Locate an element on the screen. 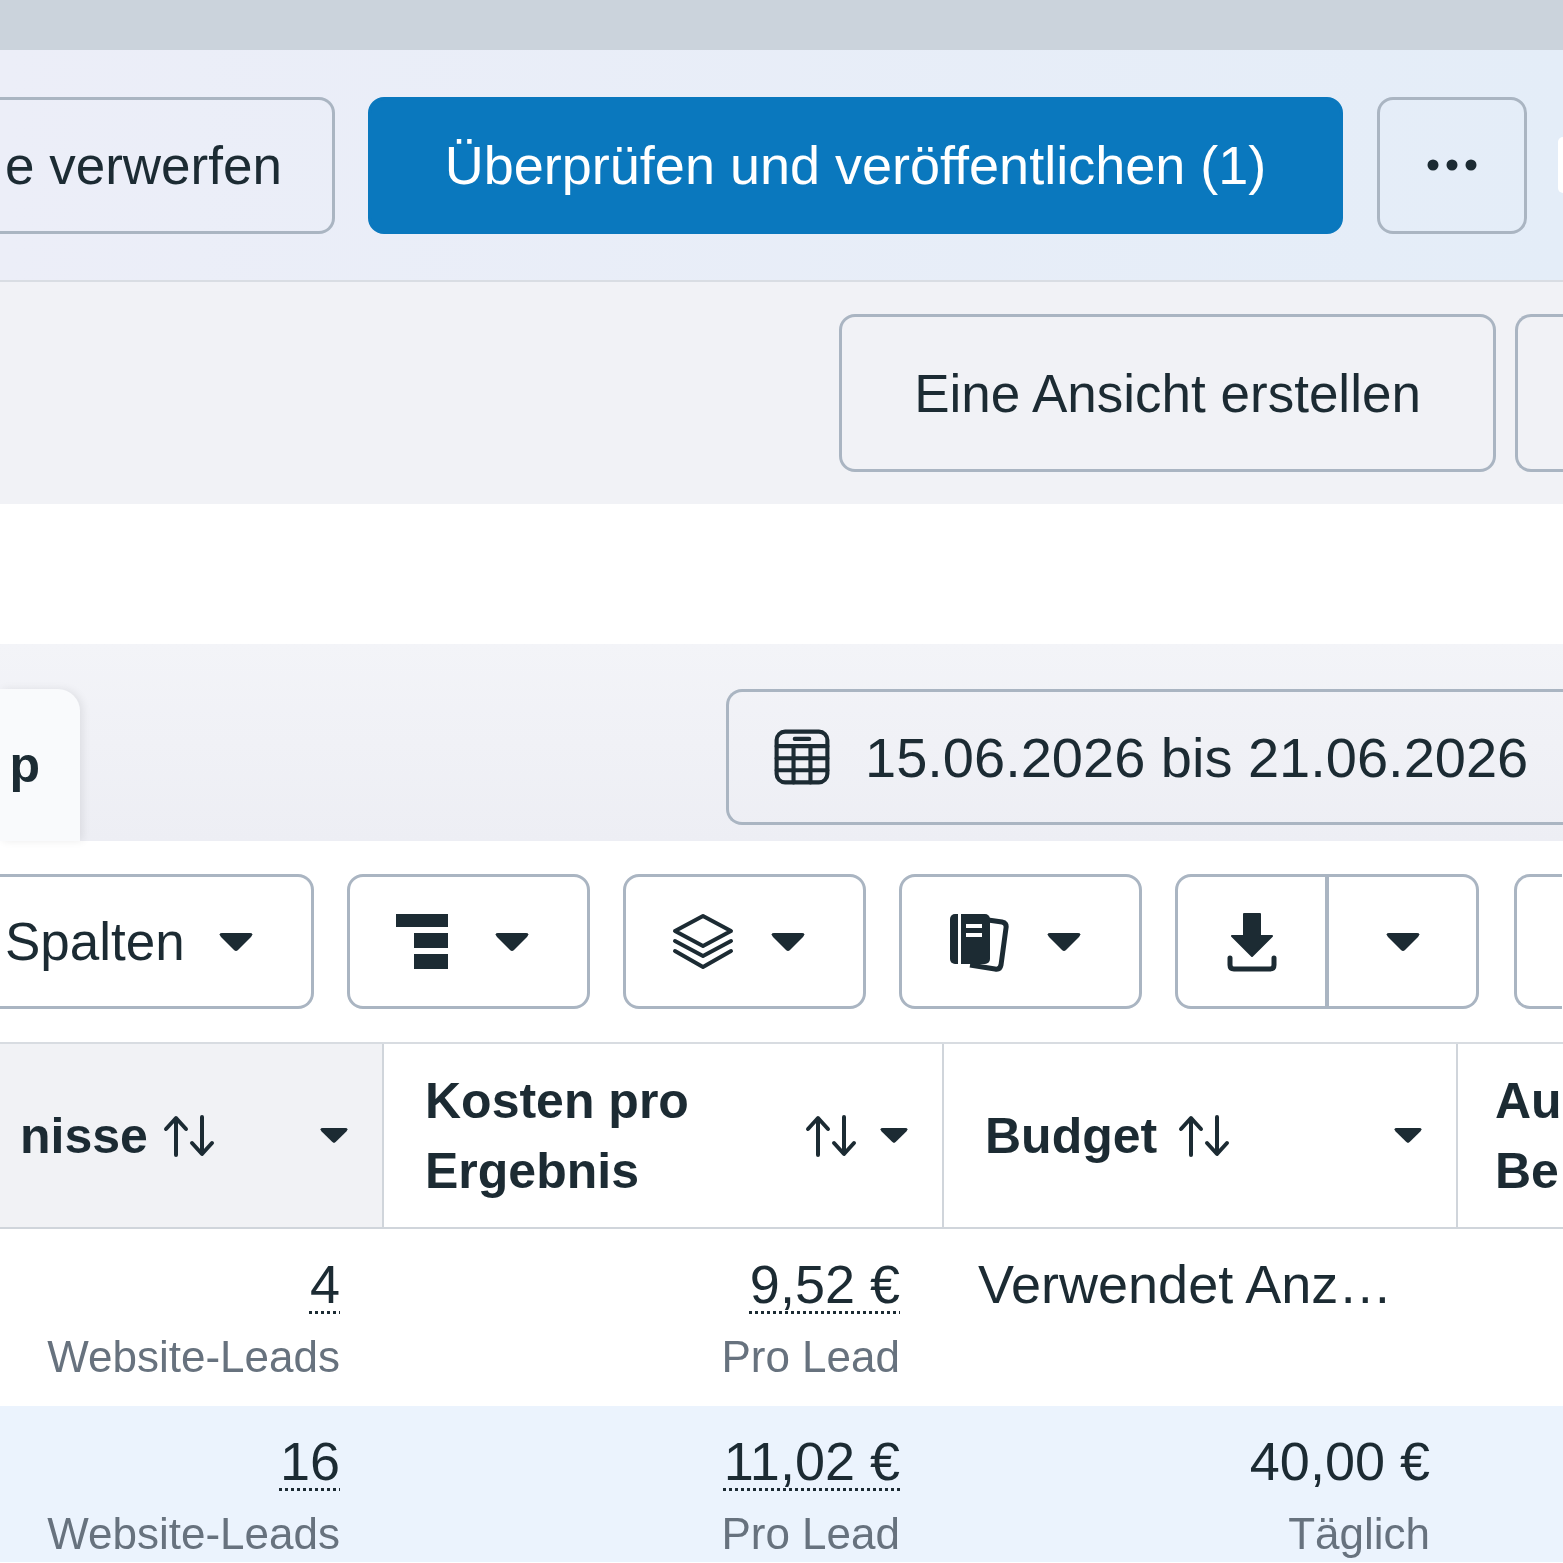  column-label: Kosten pro Ergebnis is located at coordinates (557, 1136).